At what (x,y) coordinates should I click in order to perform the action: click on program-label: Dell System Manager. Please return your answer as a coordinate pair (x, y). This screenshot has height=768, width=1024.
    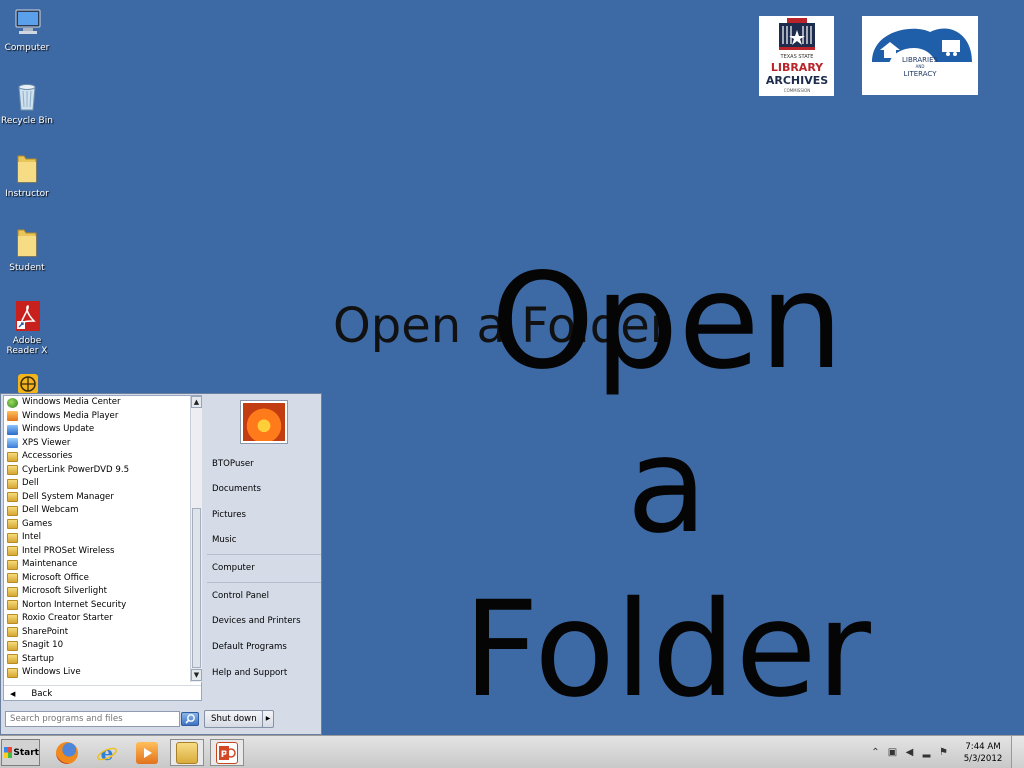
    Looking at the image, I should click on (68, 496).